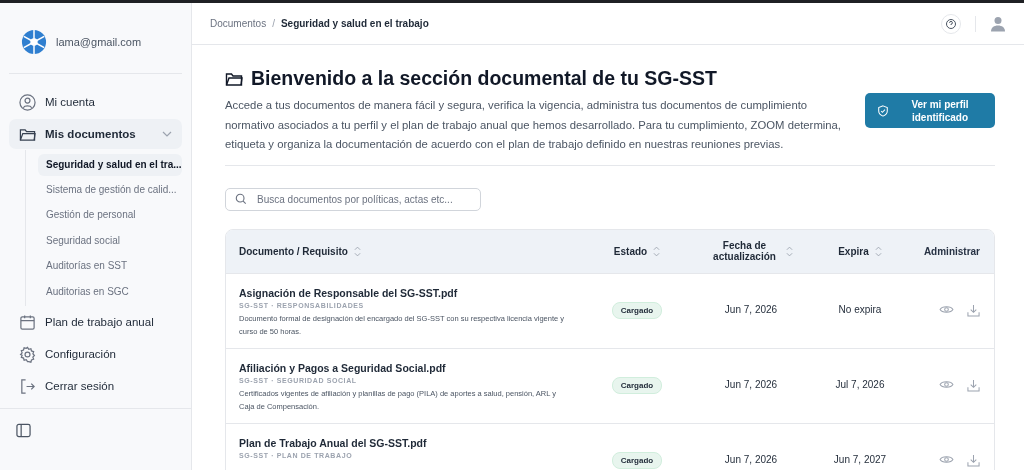 This screenshot has width=1024, height=470. What do you see at coordinates (484, 78) in the screenshot?
I see `page-title: Bienvenido a la sección documental de tu SG-SST` at bounding box center [484, 78].